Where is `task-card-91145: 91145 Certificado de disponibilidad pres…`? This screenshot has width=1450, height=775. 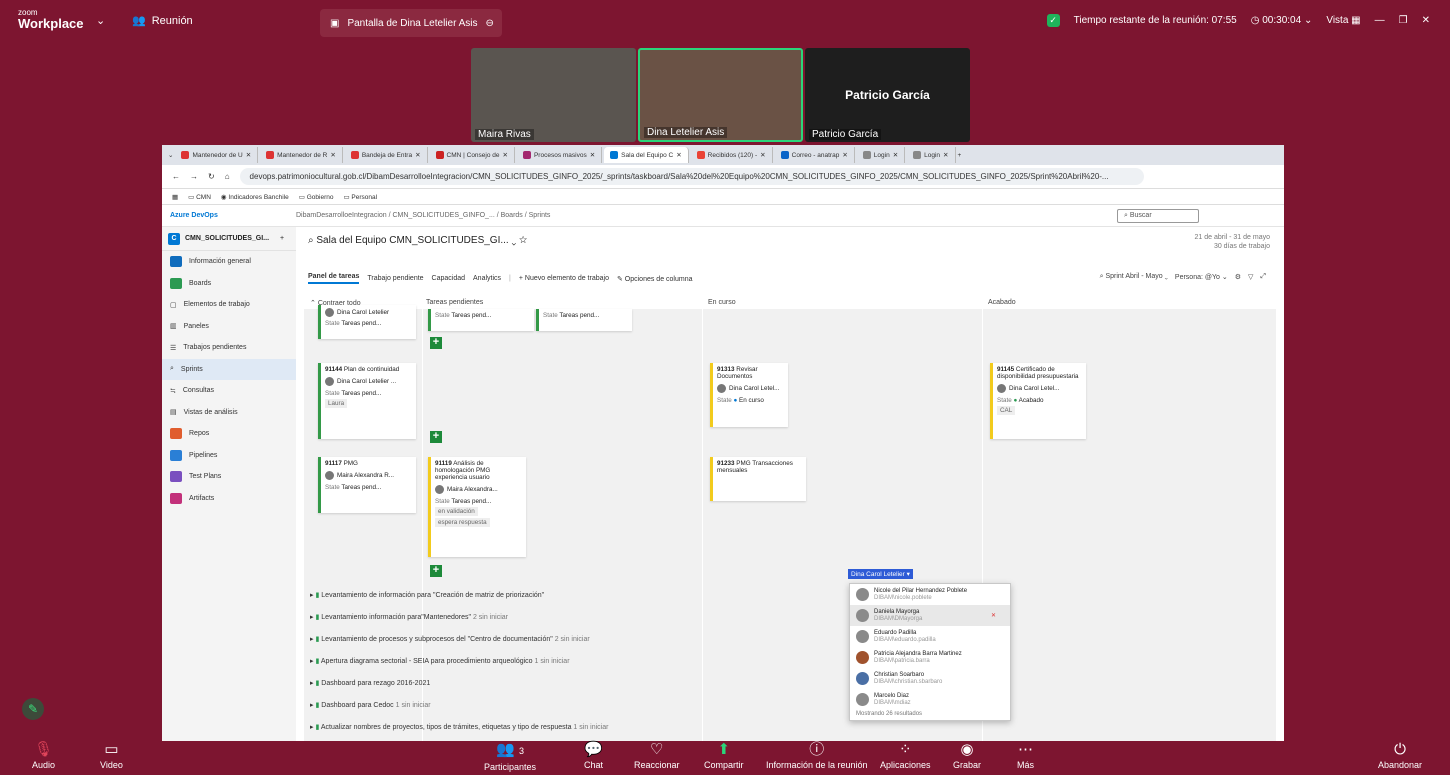
task-card-91145: 91145 Certificado de disponibilidad pres… is located at coordinates (1038, 401).